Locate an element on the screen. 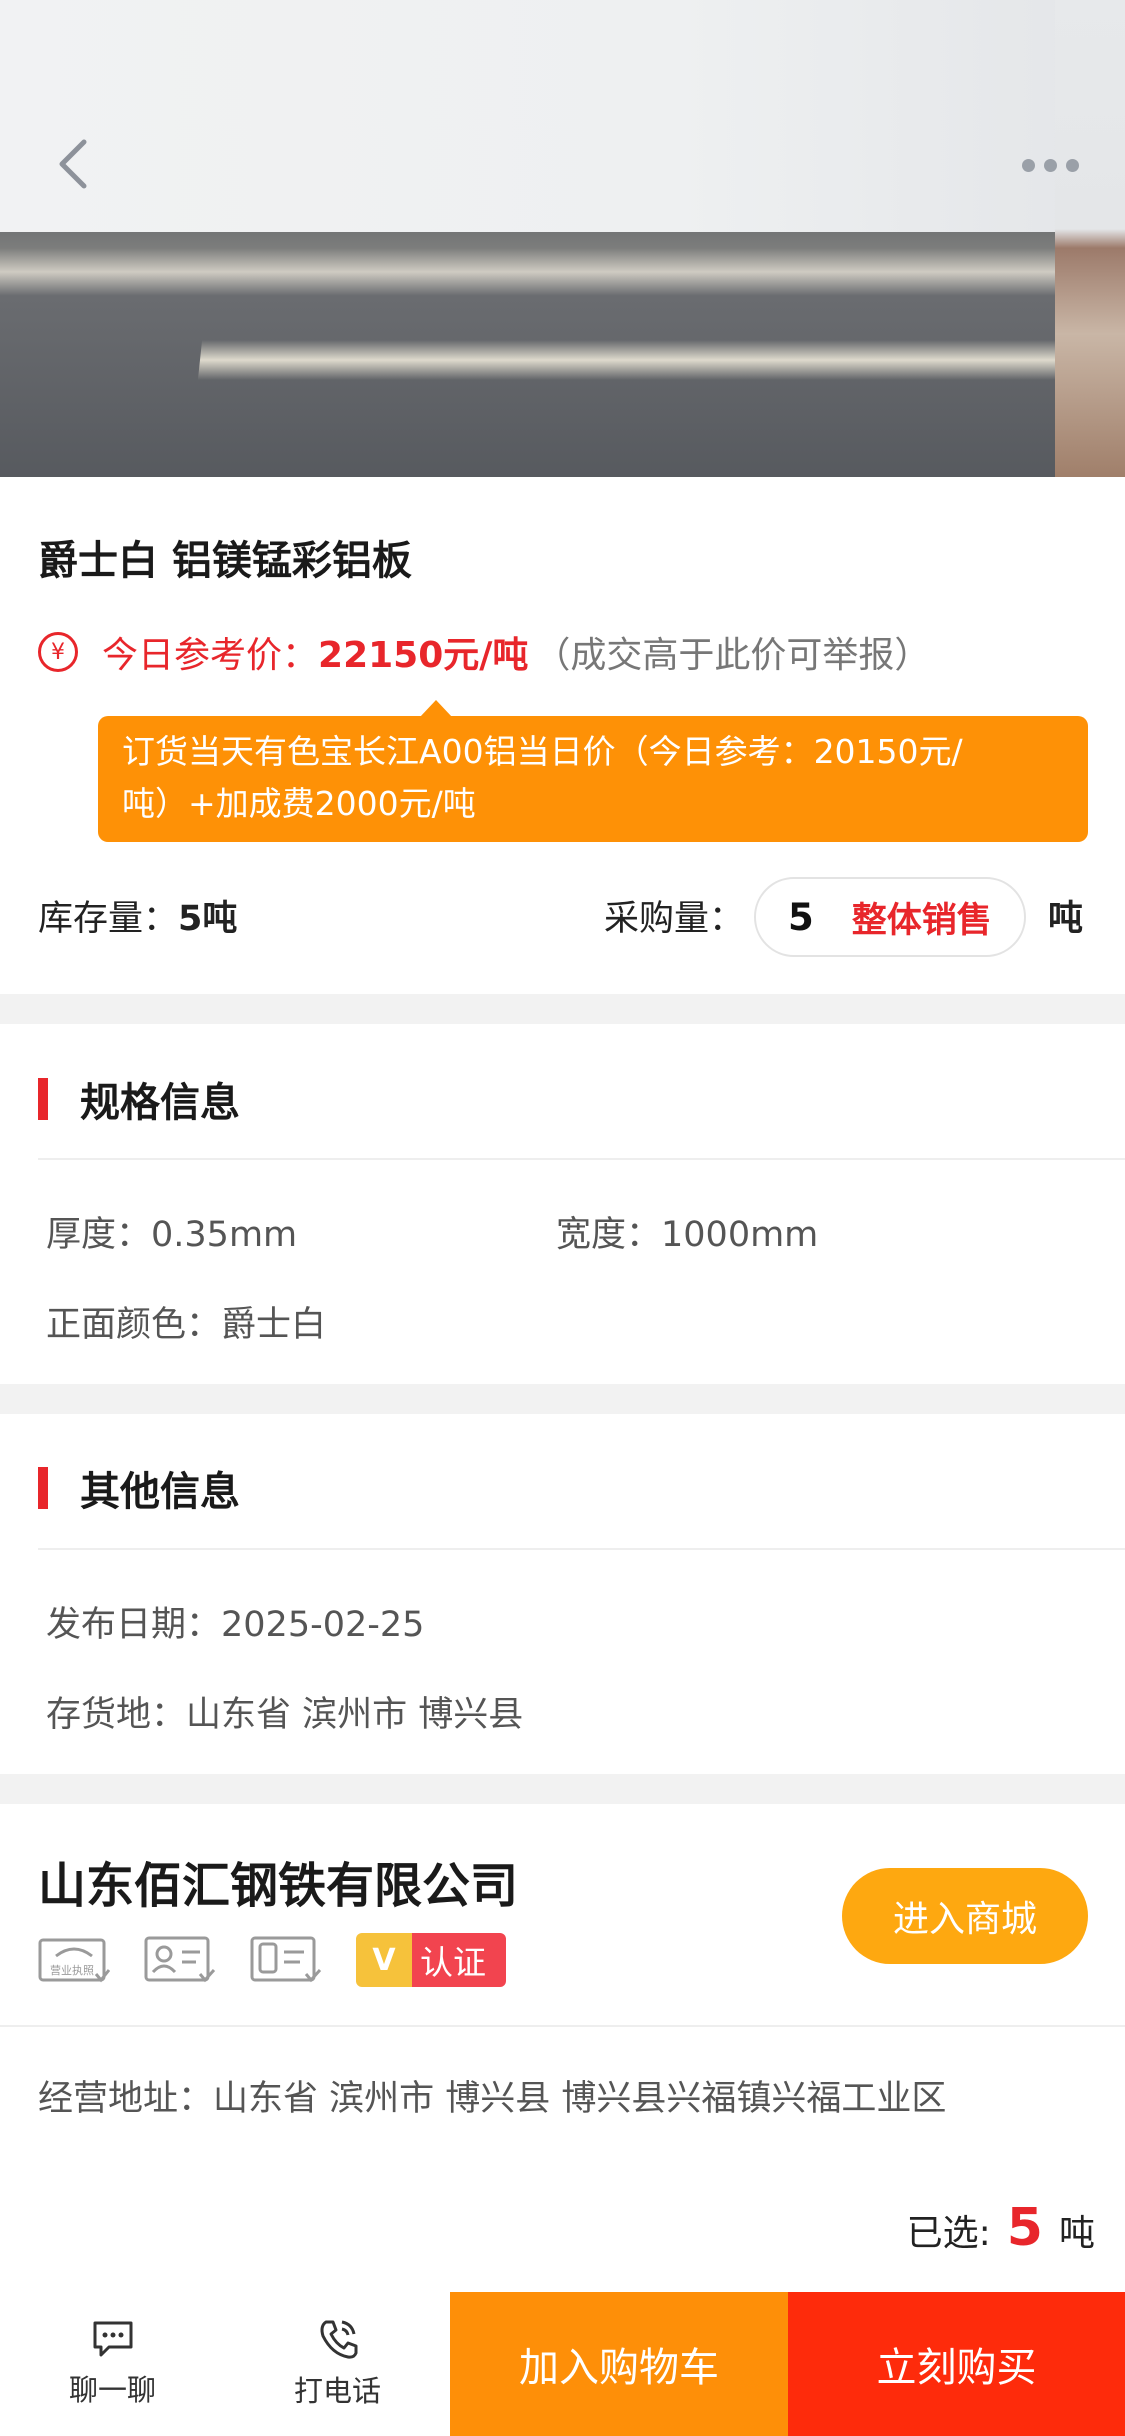 Image resolution: width=1125 pixels, height=2436 pixels. call-button: 打电话 is located at coordinates (337, 2364).